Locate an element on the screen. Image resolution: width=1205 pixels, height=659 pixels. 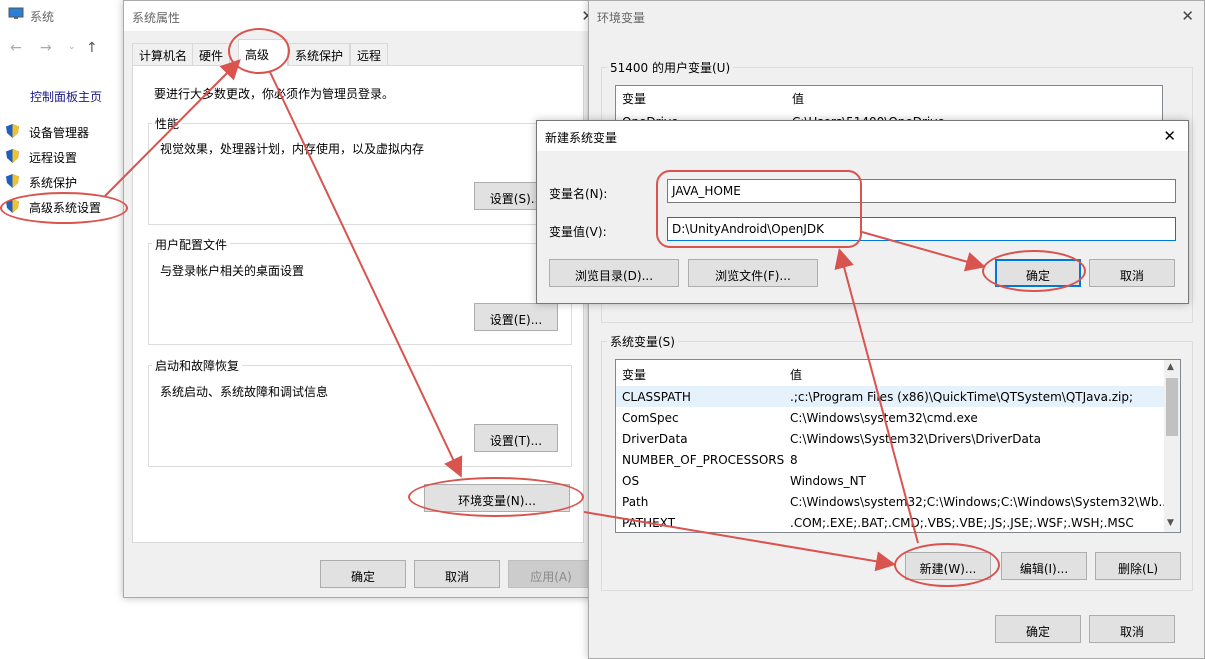
arrow-to-input-fields is located at coordinates (876, 396).